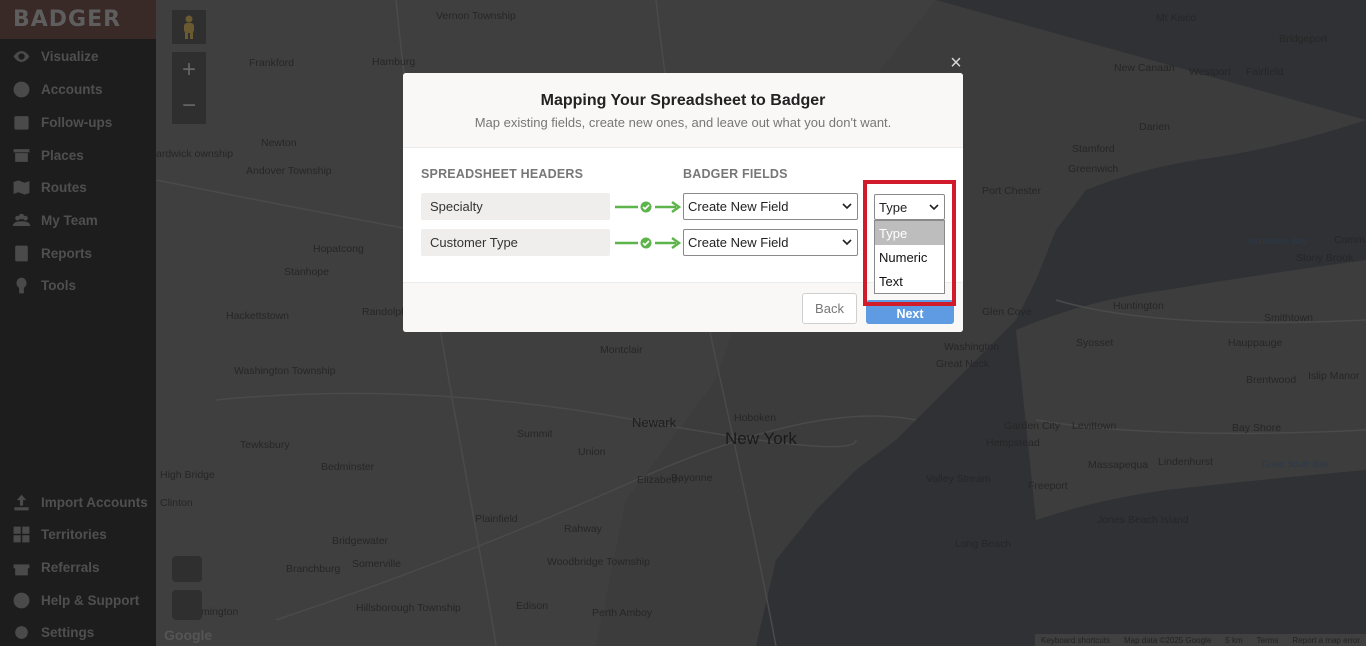 The width and height of the screenshot is (1366, 646). I want to click on map-label: Great Neck, so click(963, 364).